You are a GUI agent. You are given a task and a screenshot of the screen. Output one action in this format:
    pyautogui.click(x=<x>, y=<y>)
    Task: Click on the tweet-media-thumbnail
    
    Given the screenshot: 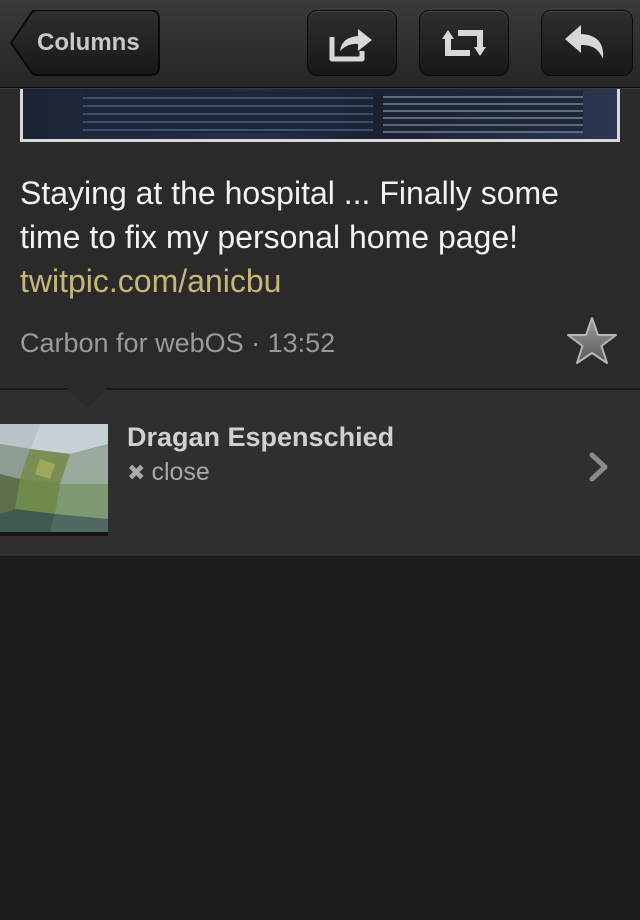 What is the action you would take?
    pyautogui.click(x=320, y=114)
    